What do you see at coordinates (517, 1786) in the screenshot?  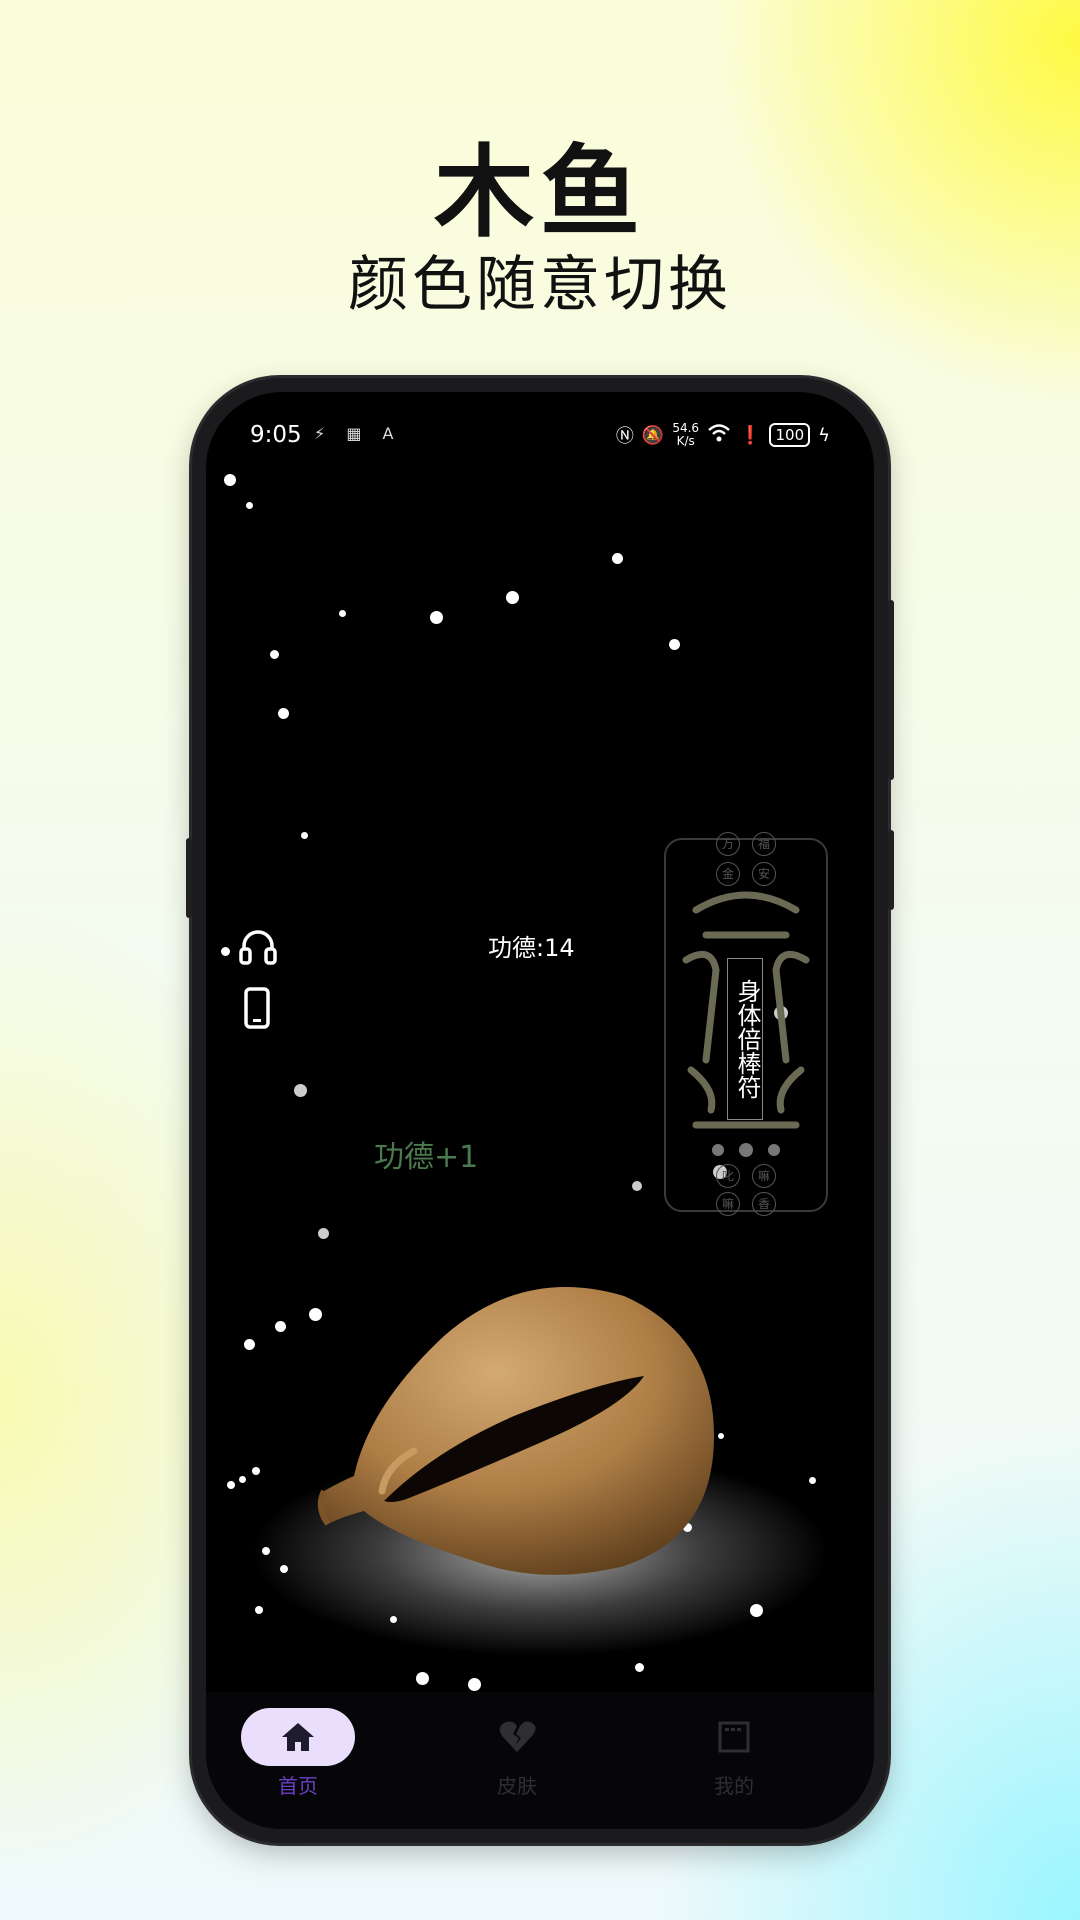 I see `nav-label-skin: 皮肤` at bounding box center [517, 1786].